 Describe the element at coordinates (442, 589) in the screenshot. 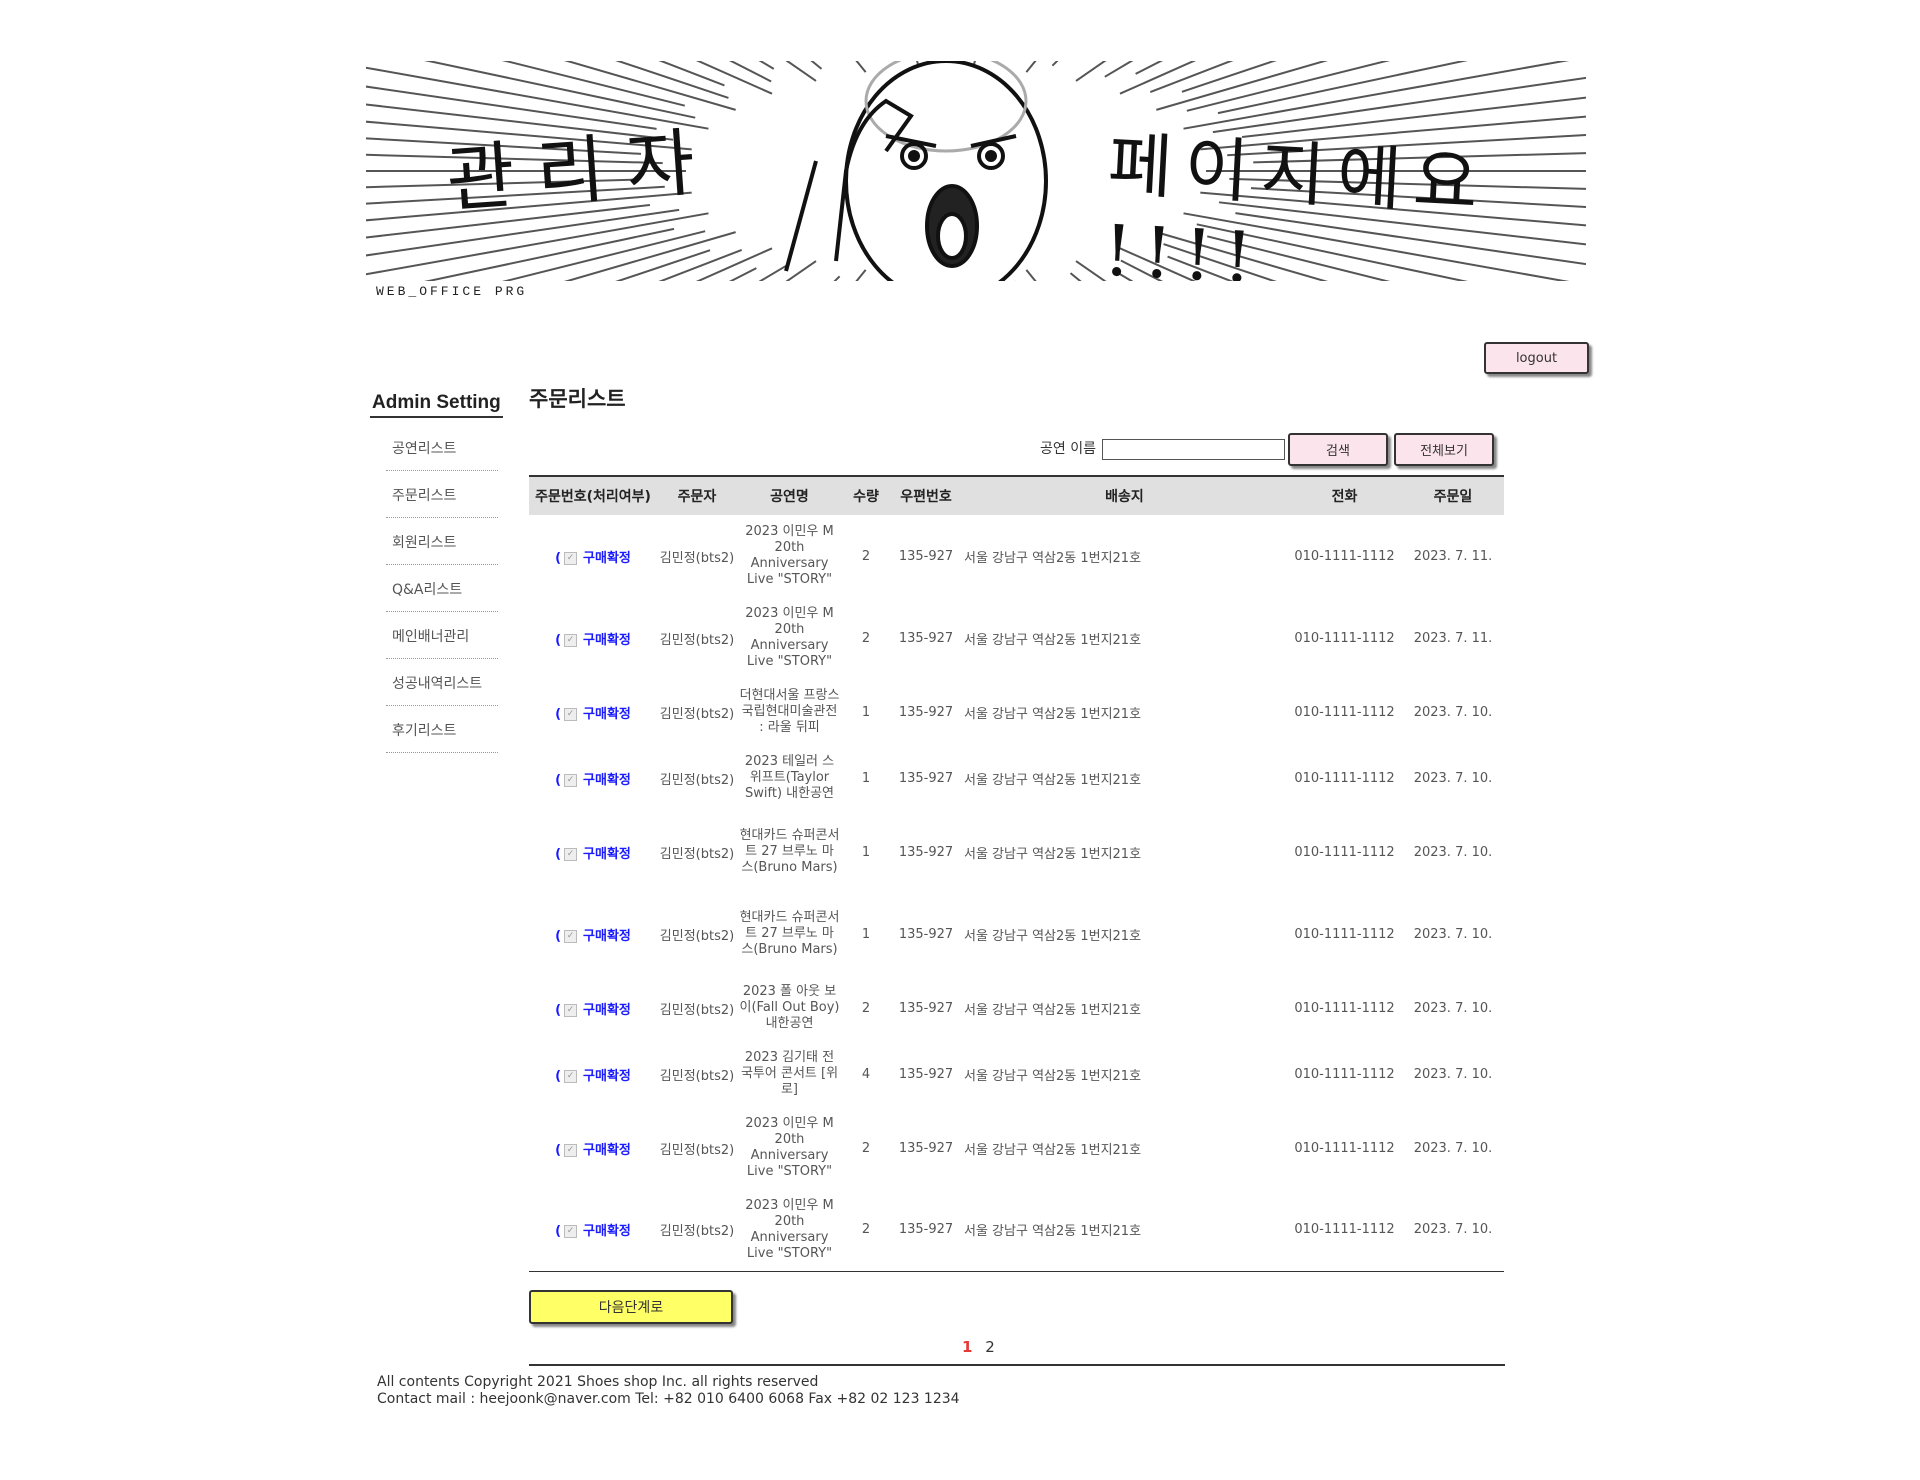

I see `sidebar-item-qna-list: Q&A리스트` at that location.